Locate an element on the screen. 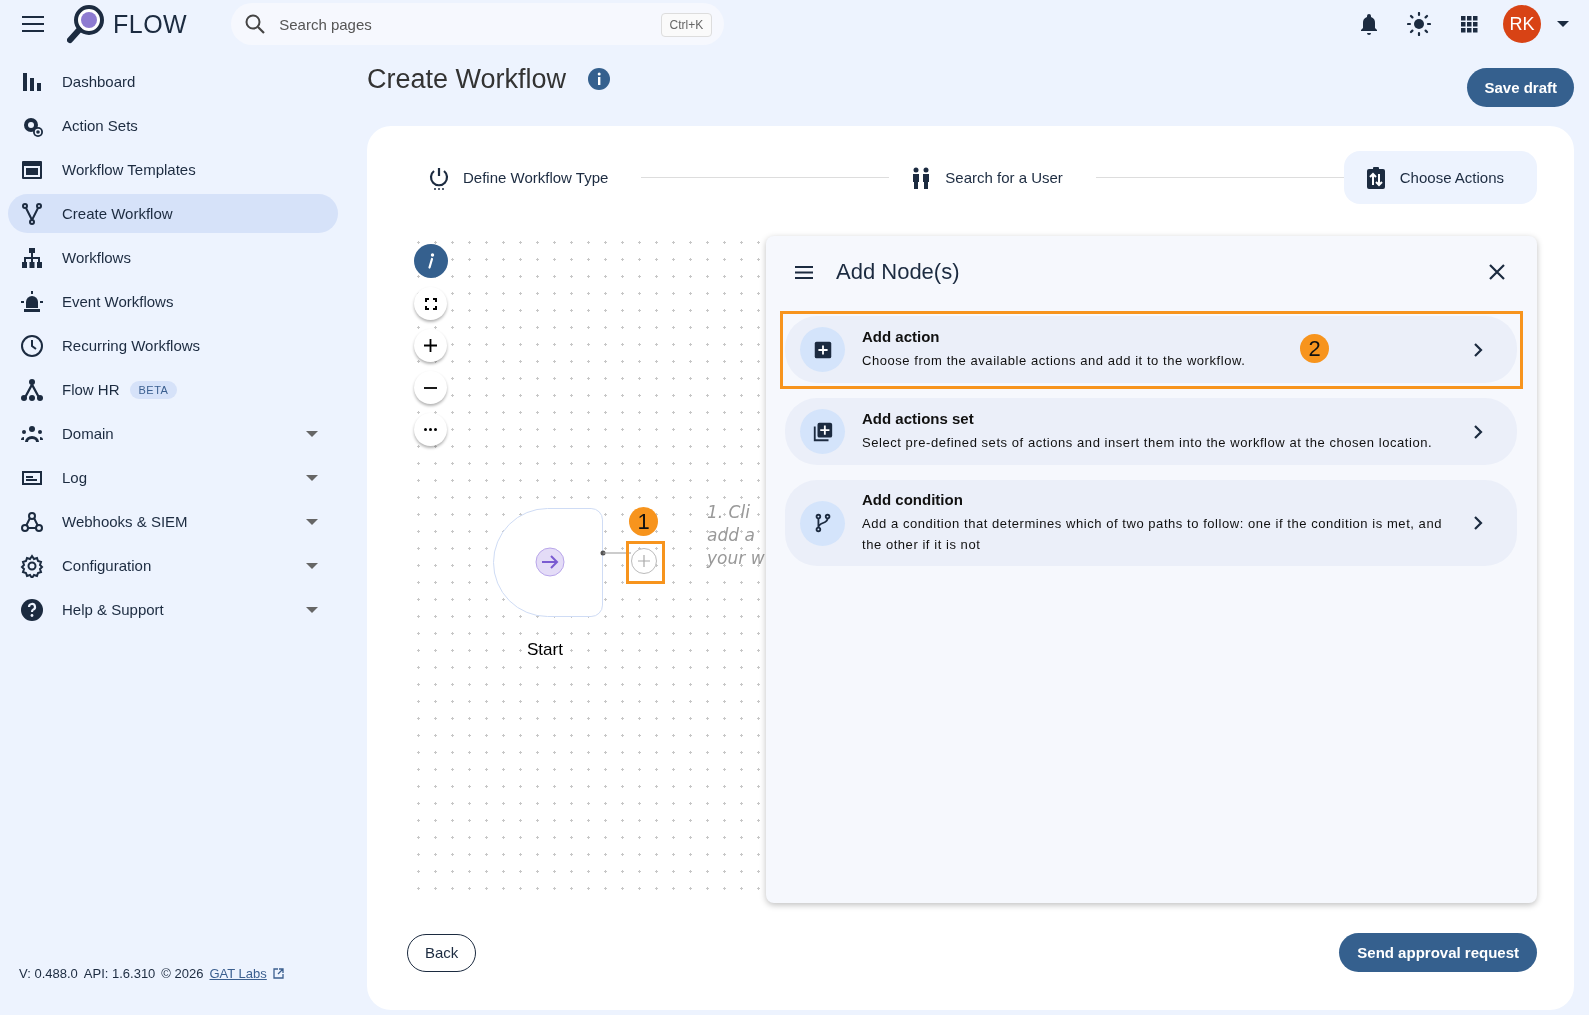 This screenshot has width=1589, height=1015. sidebar-label: Recurring Workflows is located at coordinates (131, 345).